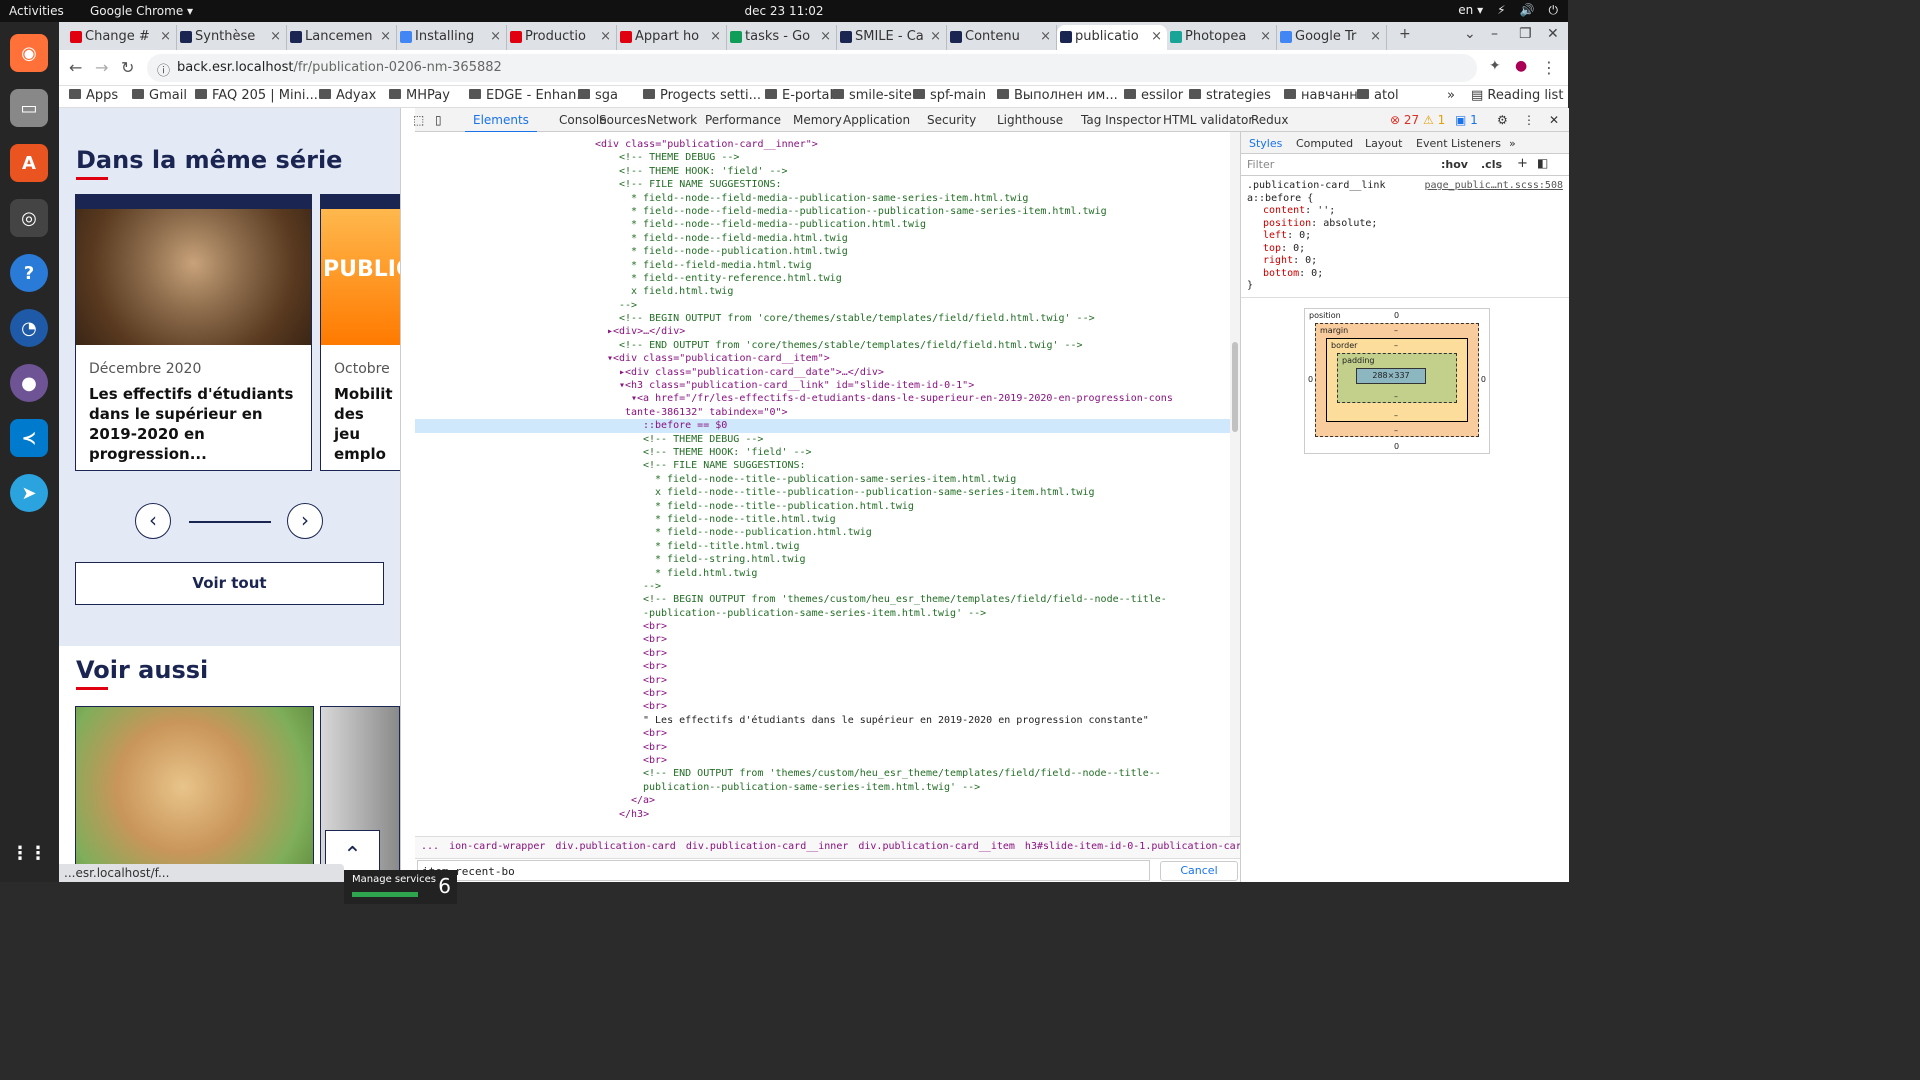  What do you see at coordinates (29, 163) in the screenshot?
I see `software-icon: A` at bounding box center [29, 163].